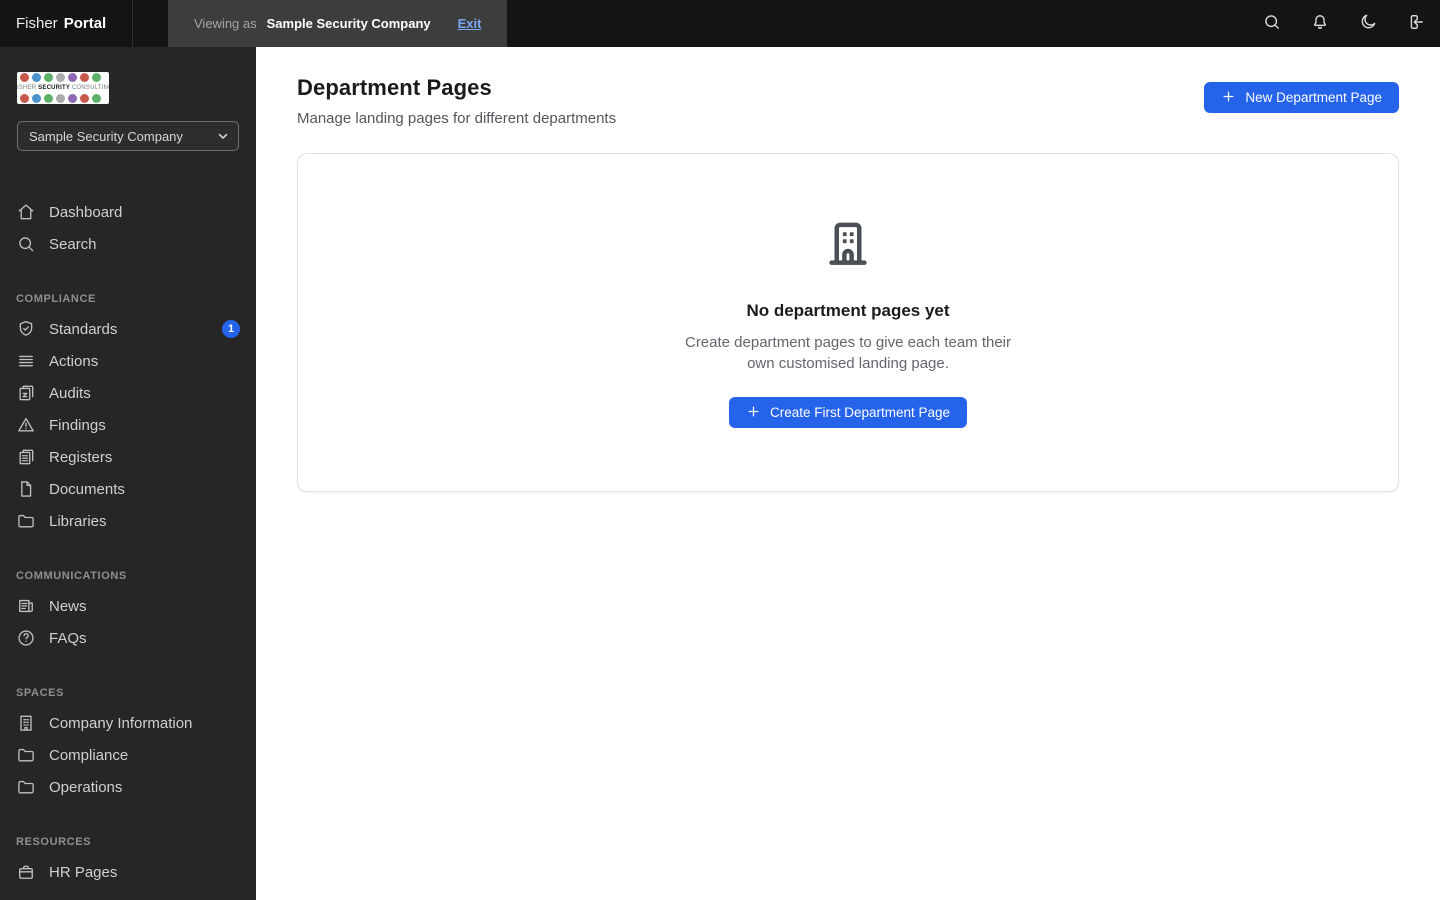 This screenshot has width=1440, height=900. Describe the element at coordinates (128, 872) in the screenshot. I see `sidebar-item-hr-pages: HR Pages` at that location.